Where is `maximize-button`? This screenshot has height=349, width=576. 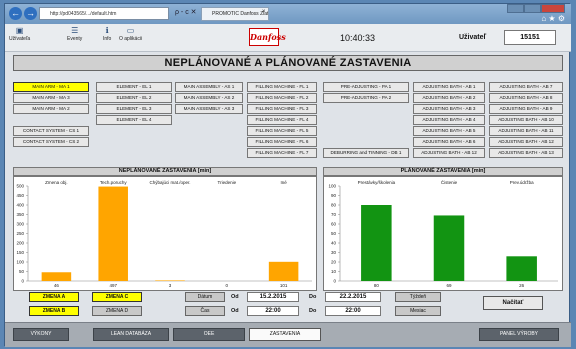
maximize-button is located at coordinates (532, 8).